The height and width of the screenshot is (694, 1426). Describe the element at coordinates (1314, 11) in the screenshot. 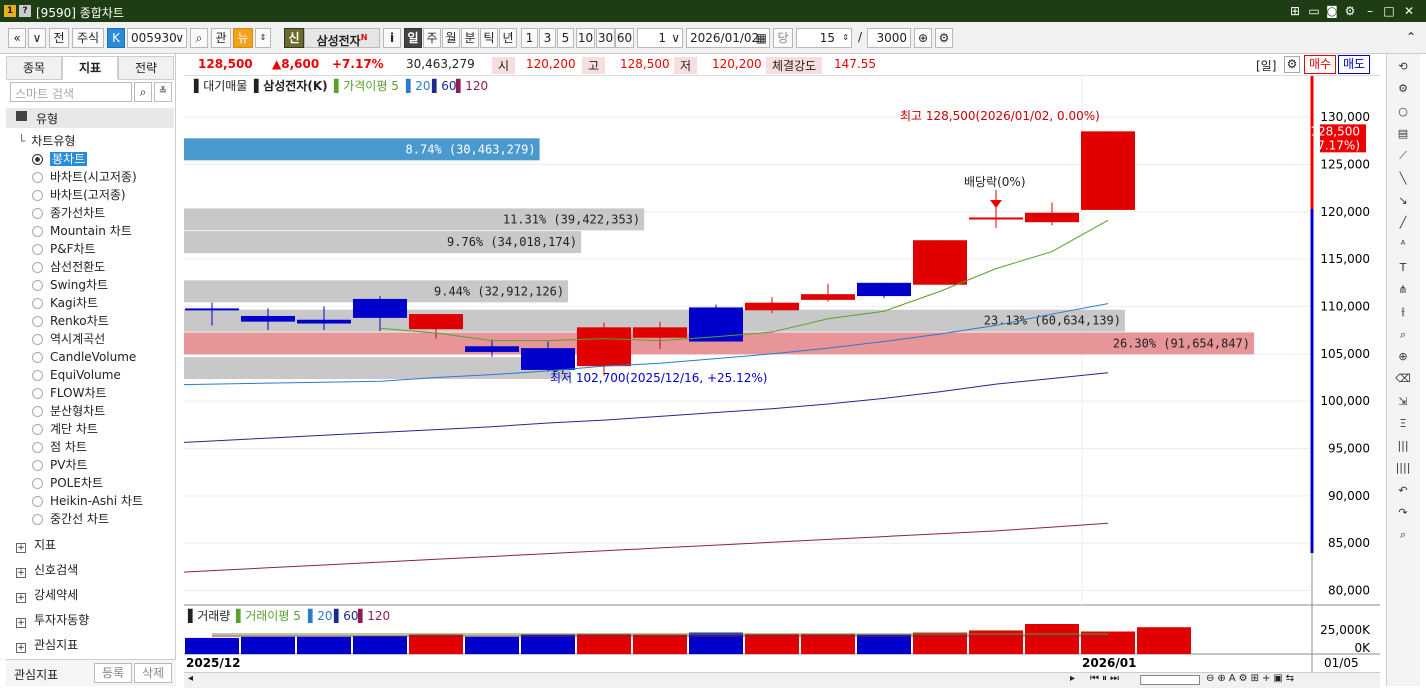

I see `window-icon: ▭` at that location.